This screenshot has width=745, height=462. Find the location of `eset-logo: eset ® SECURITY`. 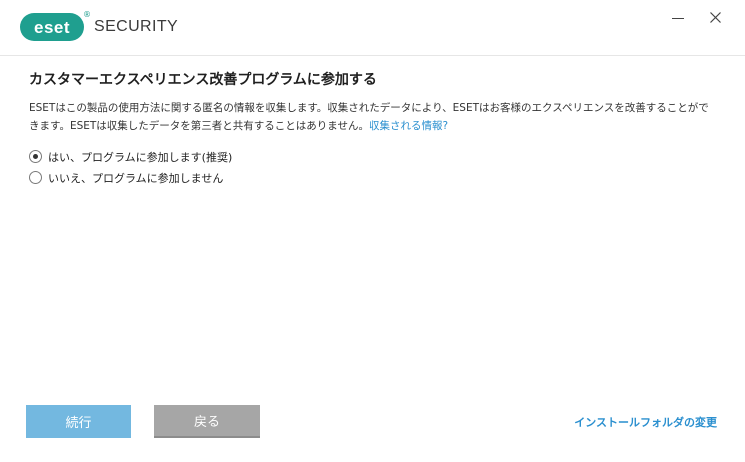

eset-logo: eset ® SECURITY is located at coordinates (99, 25).